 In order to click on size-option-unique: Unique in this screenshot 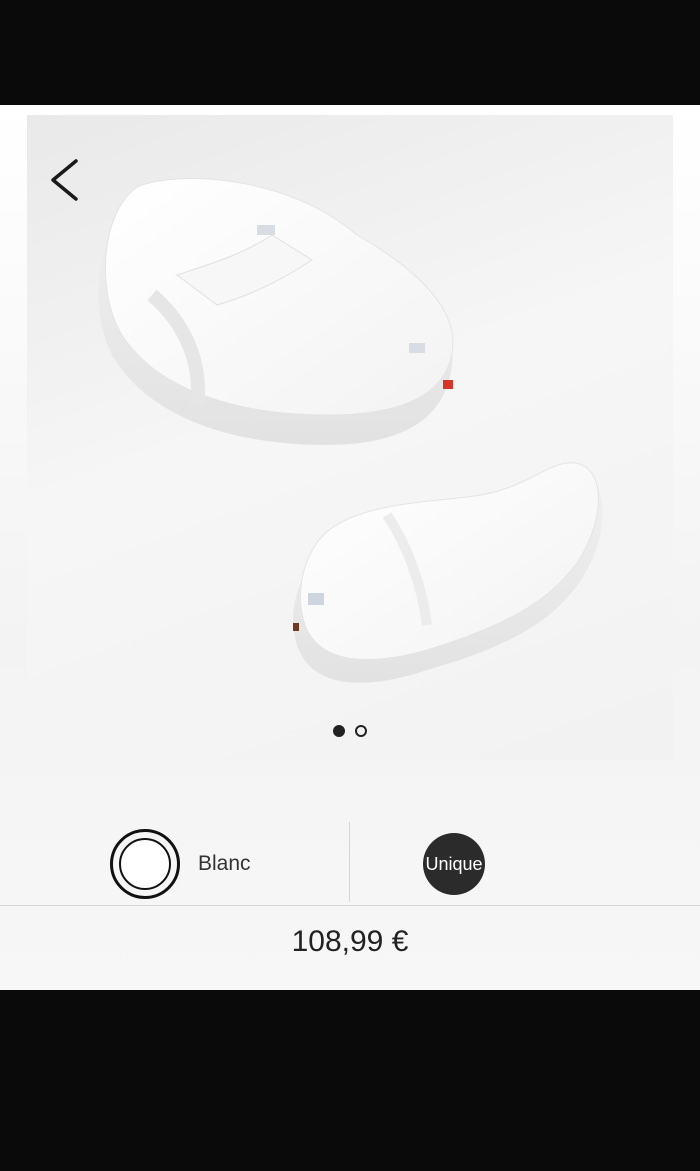, I will do `click(454, 864)`.